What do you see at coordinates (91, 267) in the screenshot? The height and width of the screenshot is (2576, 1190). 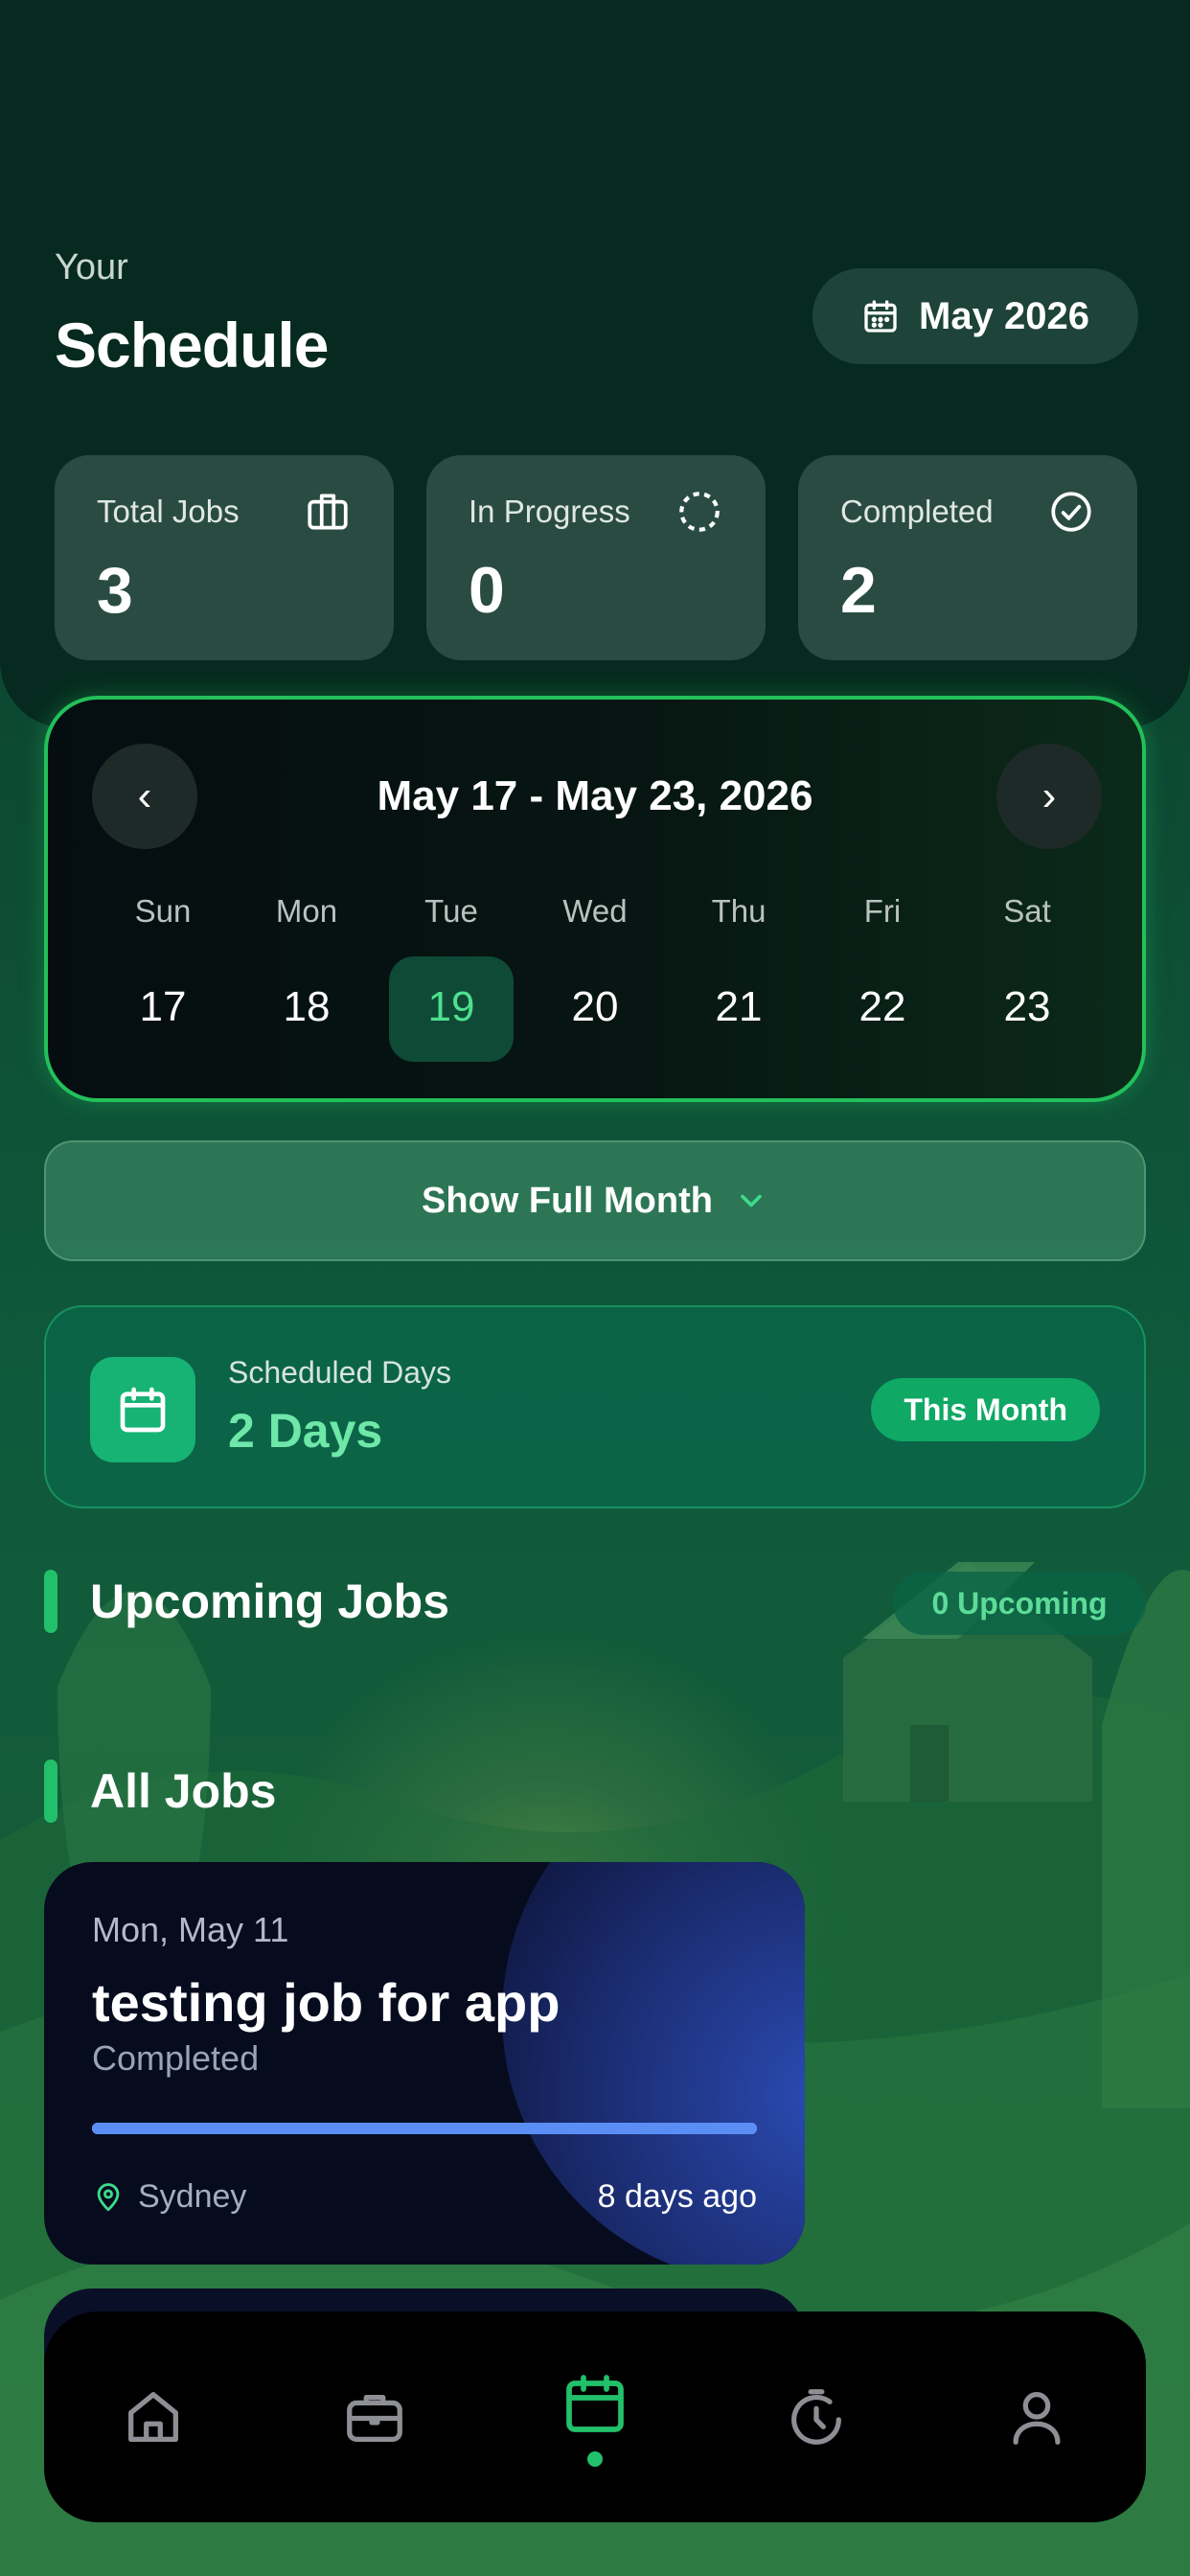 I see `page-overline: Your` at bounding box center [91, 267].